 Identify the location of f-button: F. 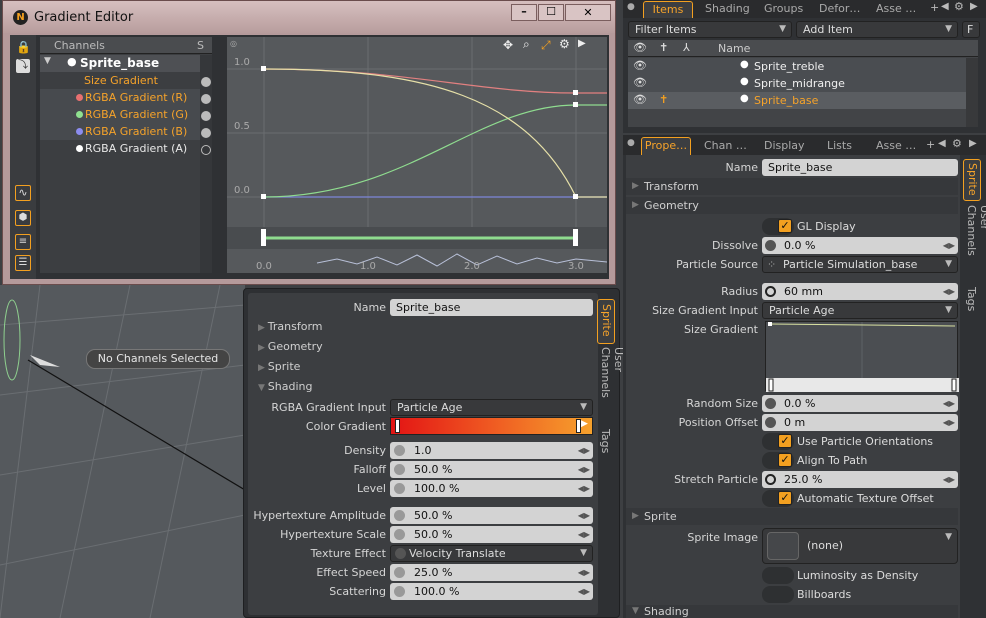
(971, 29).